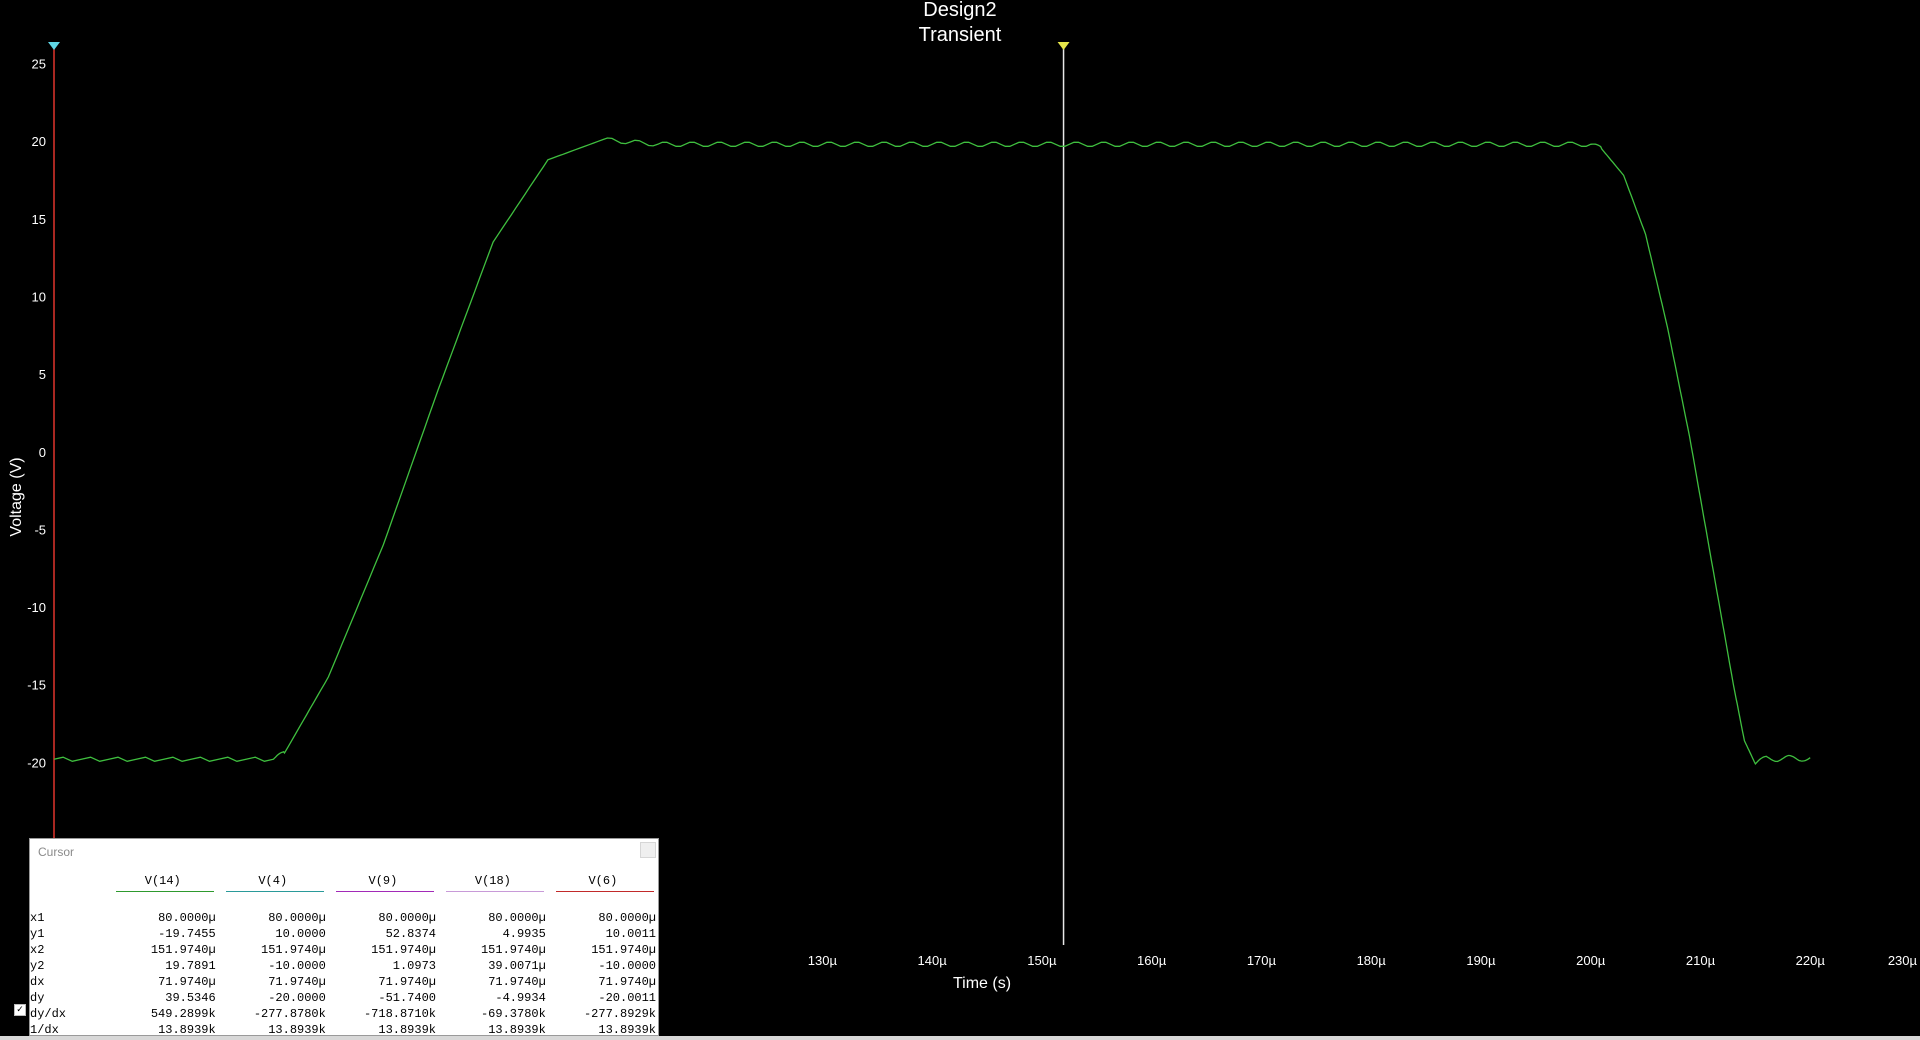 This screenshot has width=1920, height=1040. Describe the element at coordinates (383, 883) in the screenshot. I see `cursor-col-header-2: V(9)` at that location.